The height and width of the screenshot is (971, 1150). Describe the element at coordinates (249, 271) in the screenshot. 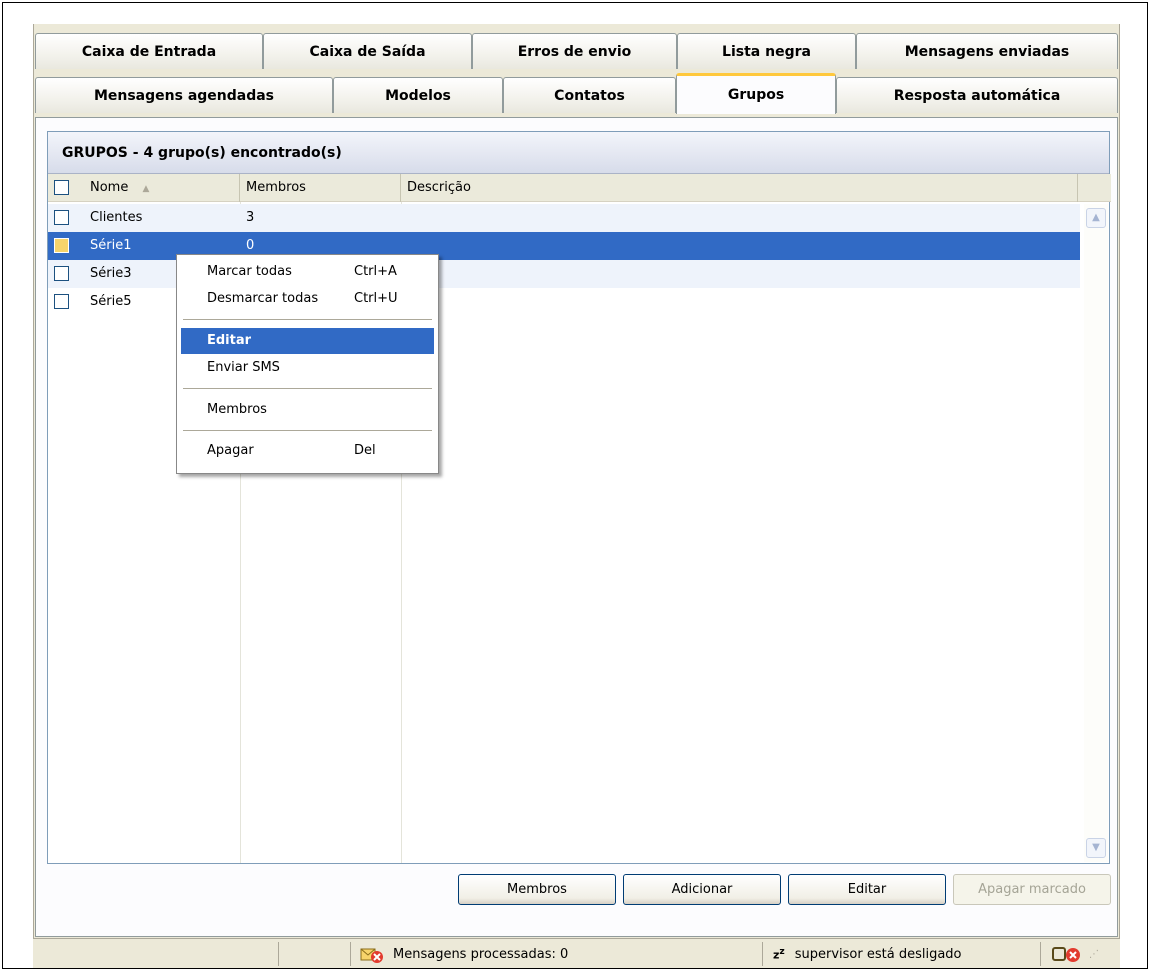

I see `menu-item-label: Marcar todas` at that location.